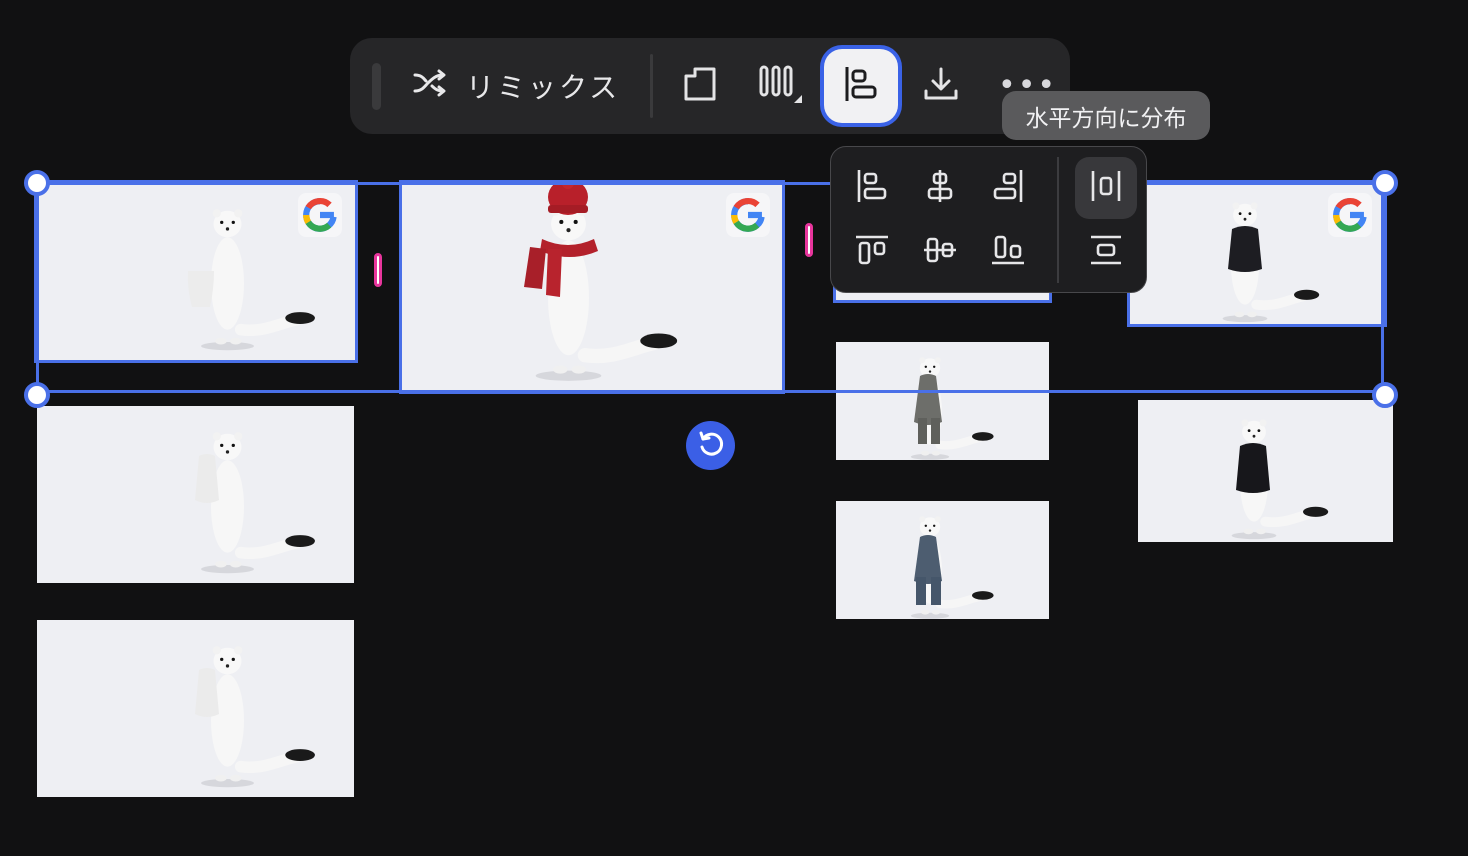  I want to click on menu-divider, so click(1058, 220).